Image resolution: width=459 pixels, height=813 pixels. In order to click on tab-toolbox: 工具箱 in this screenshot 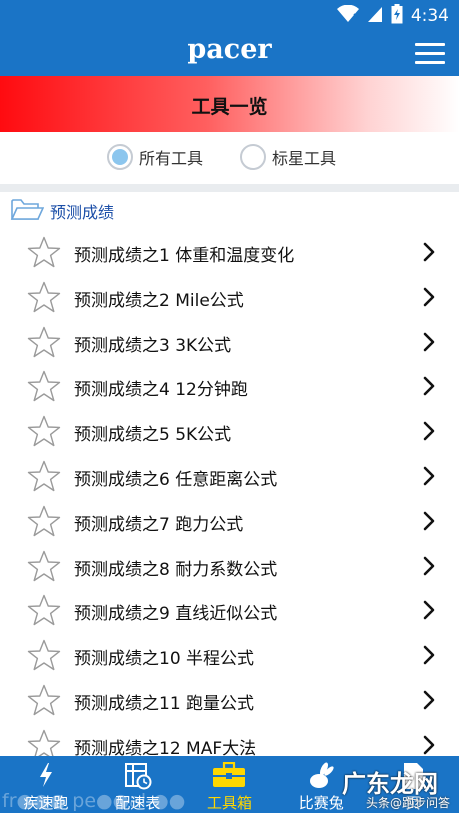, I will do `click(230, 784)`.